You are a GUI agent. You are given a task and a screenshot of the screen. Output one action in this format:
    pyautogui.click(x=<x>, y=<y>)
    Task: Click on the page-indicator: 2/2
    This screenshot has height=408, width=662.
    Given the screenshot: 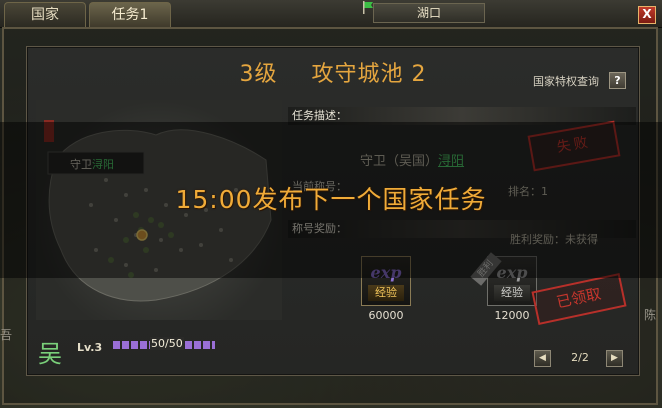 What is the action you would take?
    pyautogui.click(x=580, y=357)
    